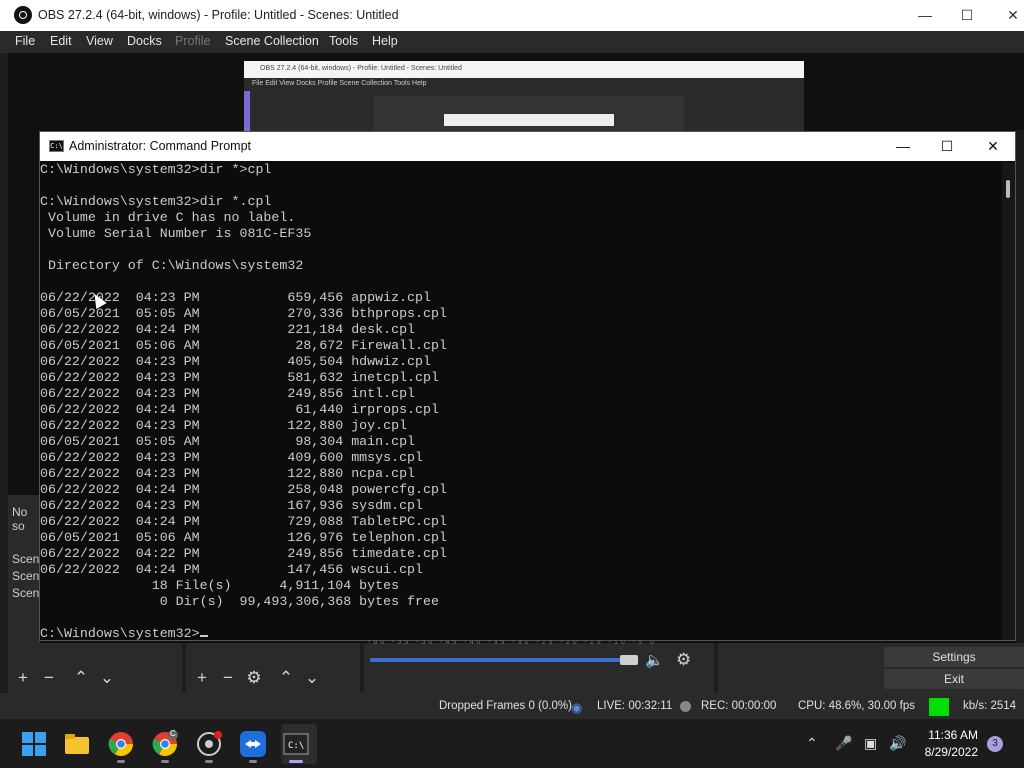  What do you see at coordinates (954, 679) in the screenshot?
I see `exit-button: Exit` at bounding box center [954, 679].